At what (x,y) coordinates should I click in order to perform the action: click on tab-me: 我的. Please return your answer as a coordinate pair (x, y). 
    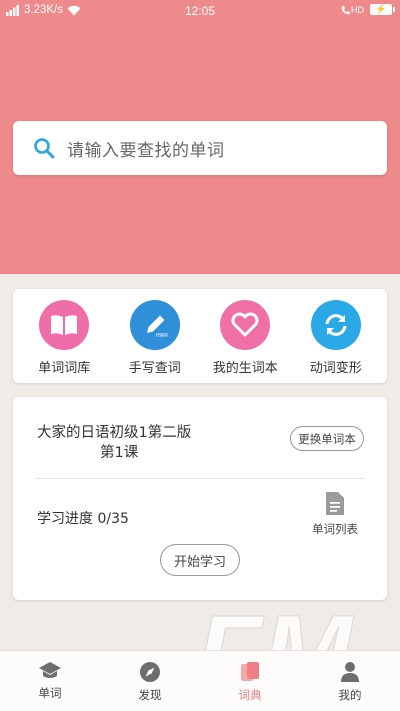
    Looking at the image, I should click on (350, 681).